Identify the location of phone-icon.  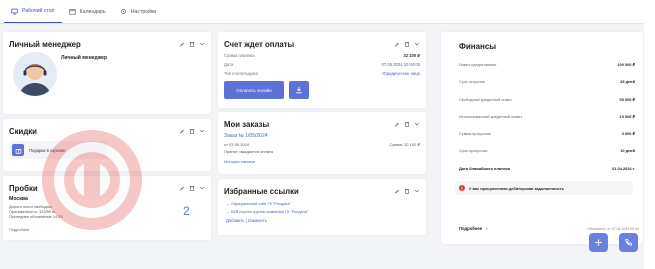
(629, 242).